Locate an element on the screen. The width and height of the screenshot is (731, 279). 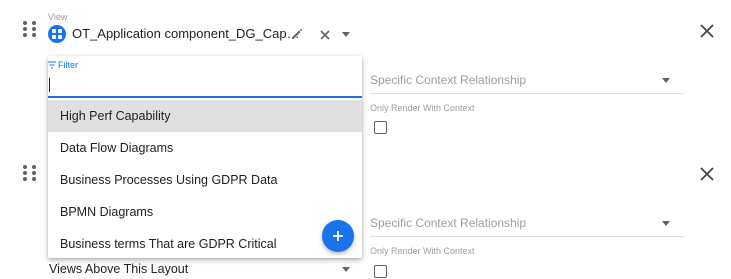
view-label: View is located at coordinates (58, 17).